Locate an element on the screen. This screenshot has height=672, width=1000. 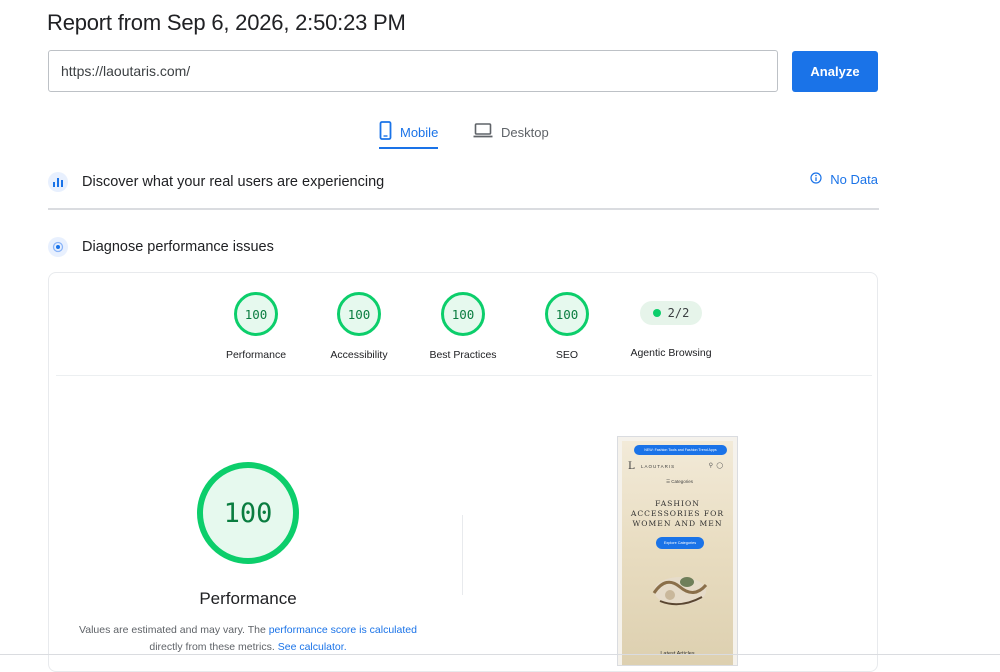
score-gauge-accessibility: 100 Accessibility is located at coordinates (359, 326).